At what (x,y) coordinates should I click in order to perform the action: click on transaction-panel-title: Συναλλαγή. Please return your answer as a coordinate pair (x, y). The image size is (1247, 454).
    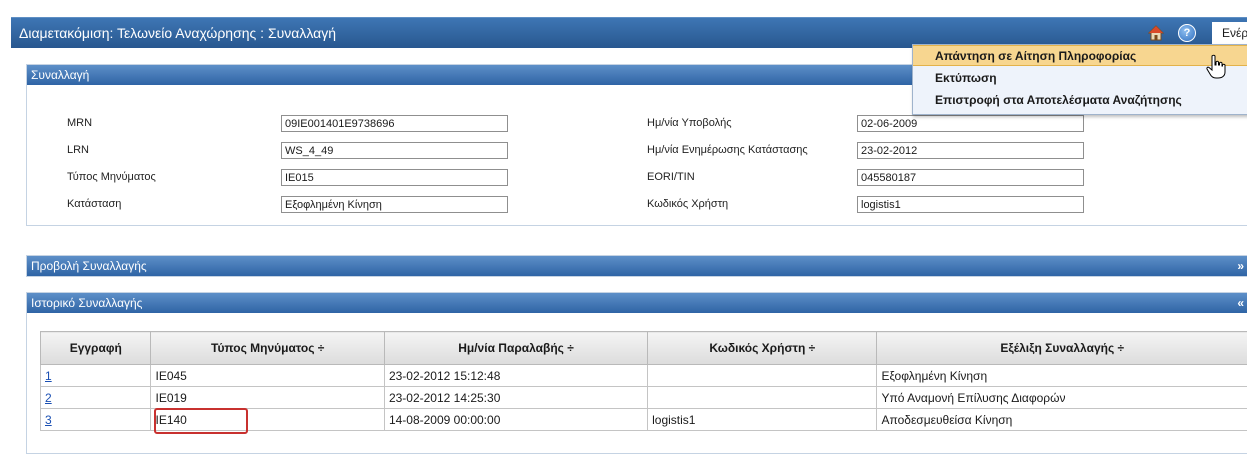
    Looking at the image, I should click on (60, 75).